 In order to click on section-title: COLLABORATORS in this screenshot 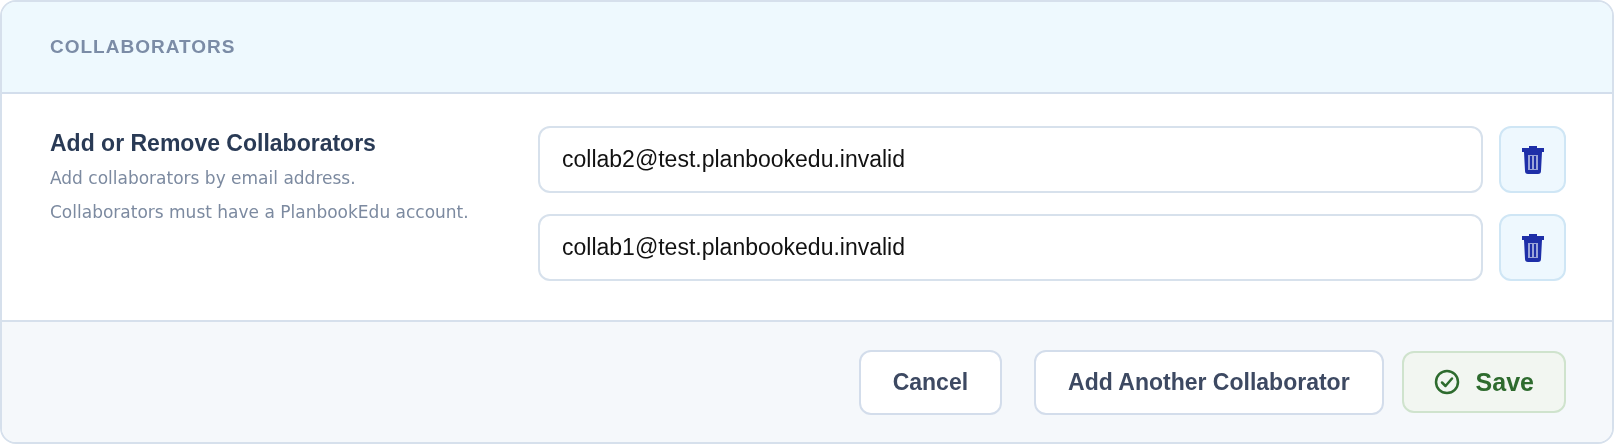, I will do `click(143, 47)`.